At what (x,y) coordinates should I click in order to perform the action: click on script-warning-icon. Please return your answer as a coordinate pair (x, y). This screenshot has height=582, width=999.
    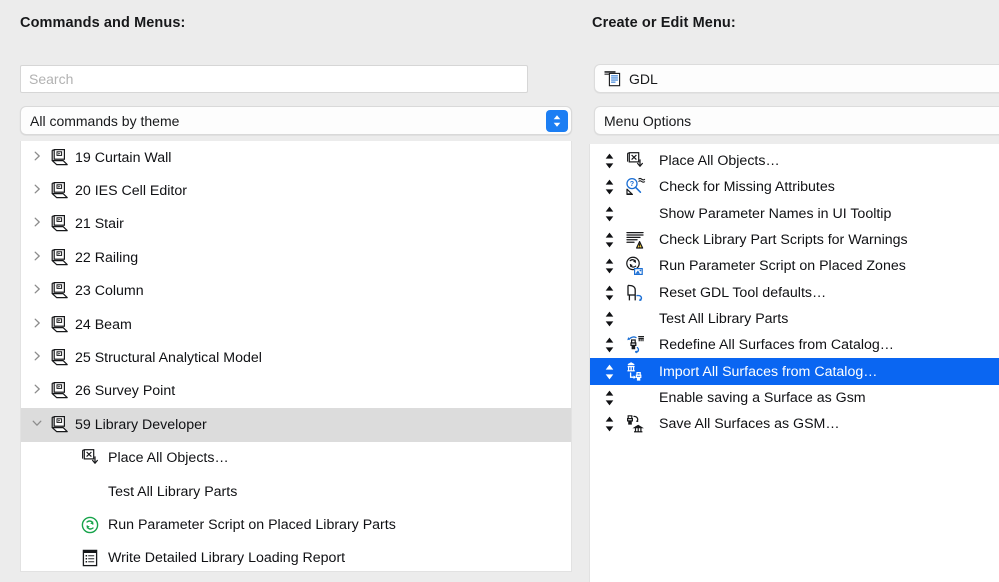
    Looking at the image, I should click on (635, 240).